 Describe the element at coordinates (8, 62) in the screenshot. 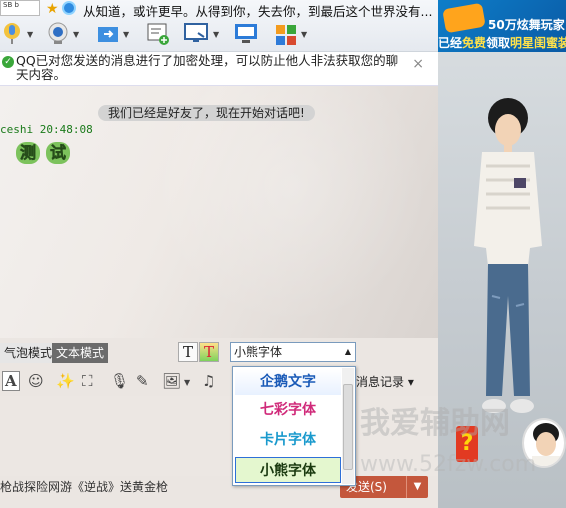

I see `check-icon: ✓` at that location.